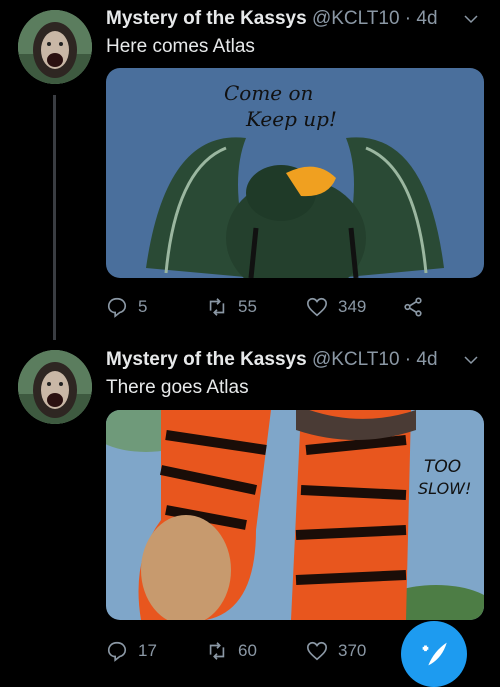 This screenshot has width=500, height=687. I want to click on image-caption-line-2: SLOW!, so click(444, 488).